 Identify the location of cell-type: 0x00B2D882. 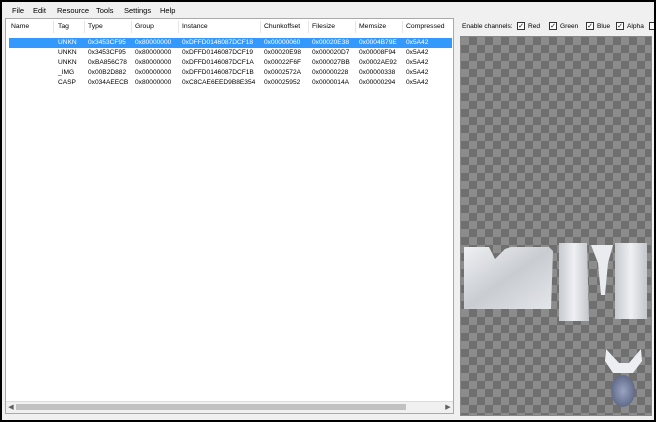
(107, 72).